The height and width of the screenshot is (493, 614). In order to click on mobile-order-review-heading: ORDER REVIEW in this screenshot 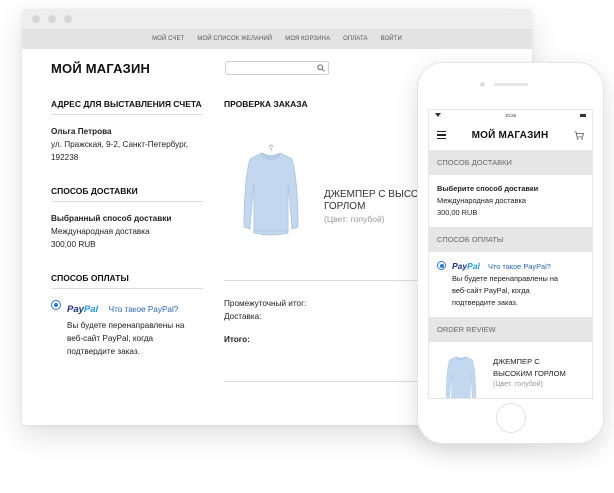, I will do `click(510, 329)`.